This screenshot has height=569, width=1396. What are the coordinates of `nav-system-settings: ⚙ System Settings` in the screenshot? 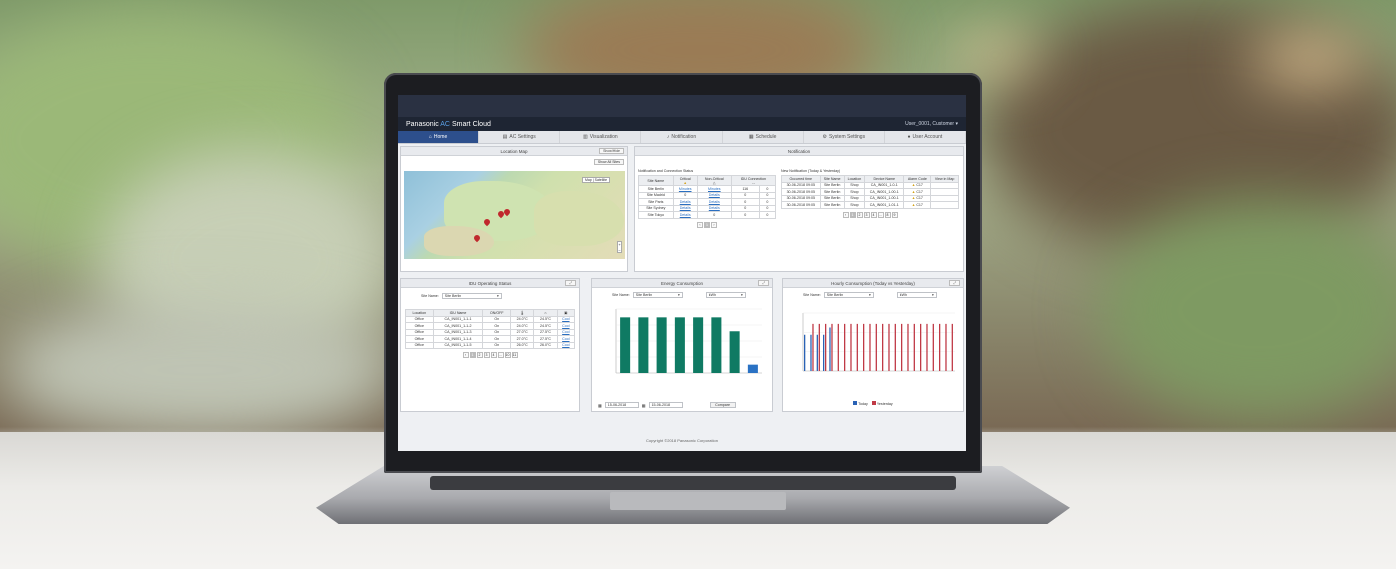 It's located at (844, 137).